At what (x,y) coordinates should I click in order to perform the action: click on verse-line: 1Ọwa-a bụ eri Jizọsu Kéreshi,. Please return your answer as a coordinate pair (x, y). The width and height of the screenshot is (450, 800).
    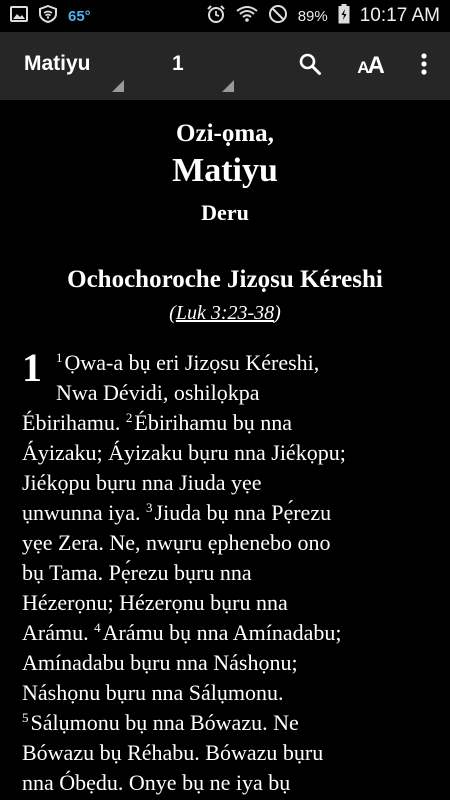
    Looking at the image, I should click on (228, 363).